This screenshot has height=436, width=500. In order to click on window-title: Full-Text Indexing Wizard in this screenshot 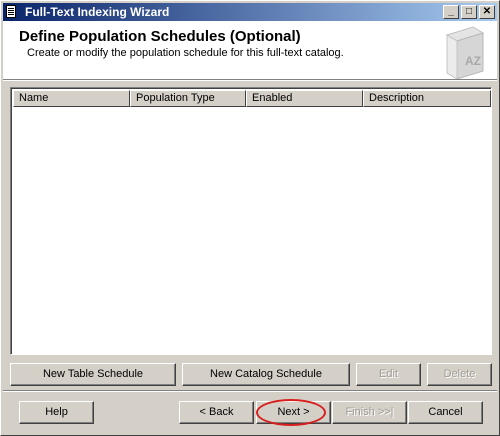, I will do `click(97, 12)`.